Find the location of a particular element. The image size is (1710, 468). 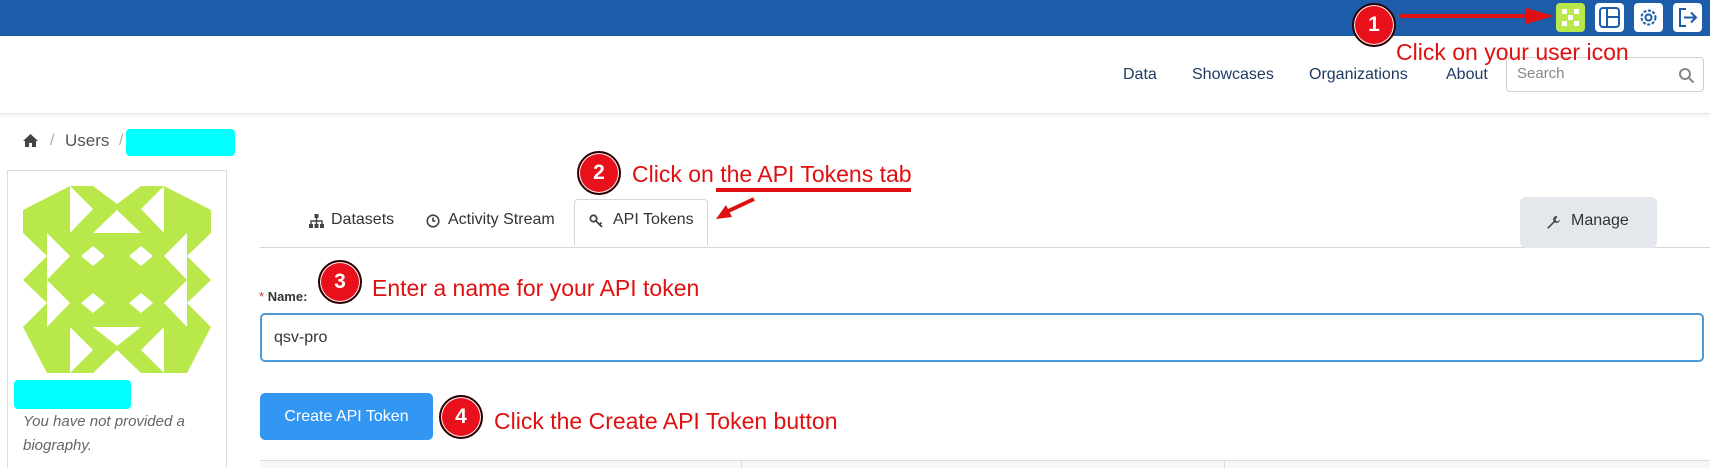

step-badge-2: 2 is located at coordinates (599, 173).